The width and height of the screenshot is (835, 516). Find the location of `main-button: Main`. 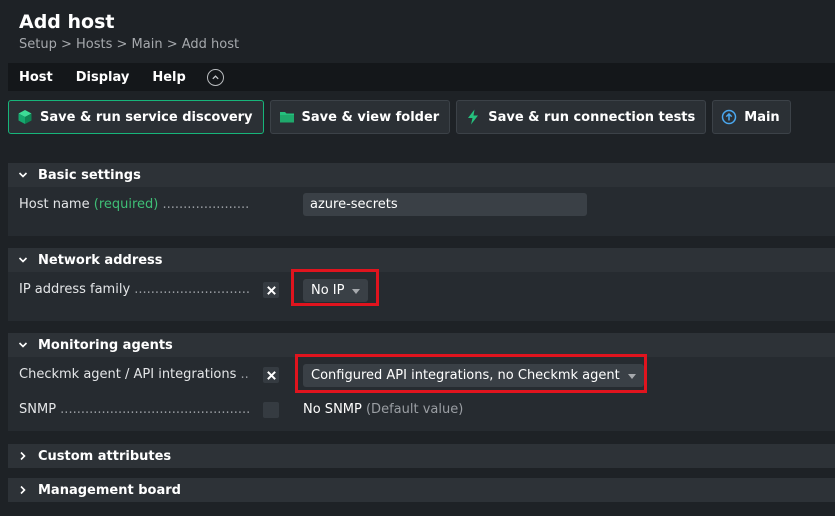

main-button: Main is located at coordinates (751, 117).